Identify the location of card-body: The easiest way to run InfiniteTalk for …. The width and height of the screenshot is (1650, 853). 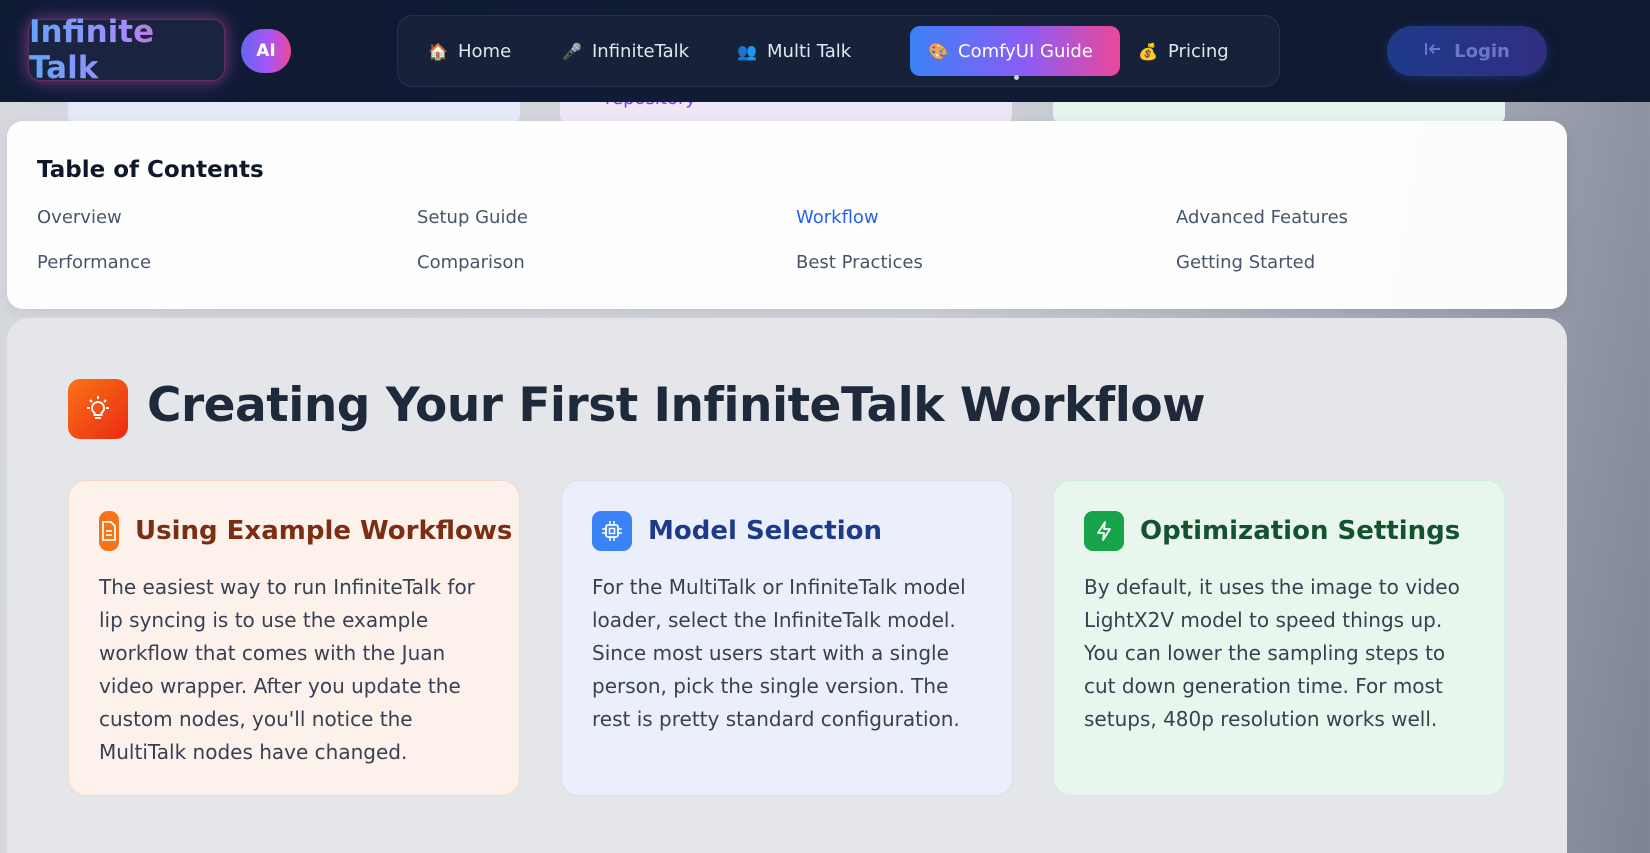
(287, 669).